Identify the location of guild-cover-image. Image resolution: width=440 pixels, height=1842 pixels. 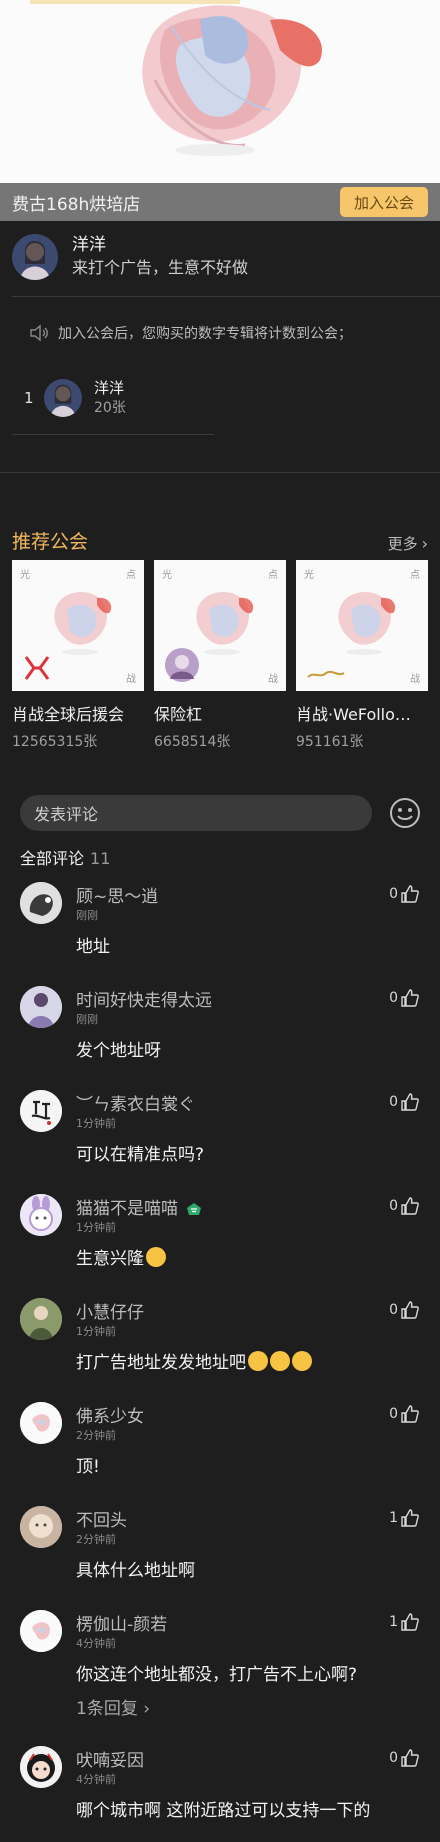
(220, 91).